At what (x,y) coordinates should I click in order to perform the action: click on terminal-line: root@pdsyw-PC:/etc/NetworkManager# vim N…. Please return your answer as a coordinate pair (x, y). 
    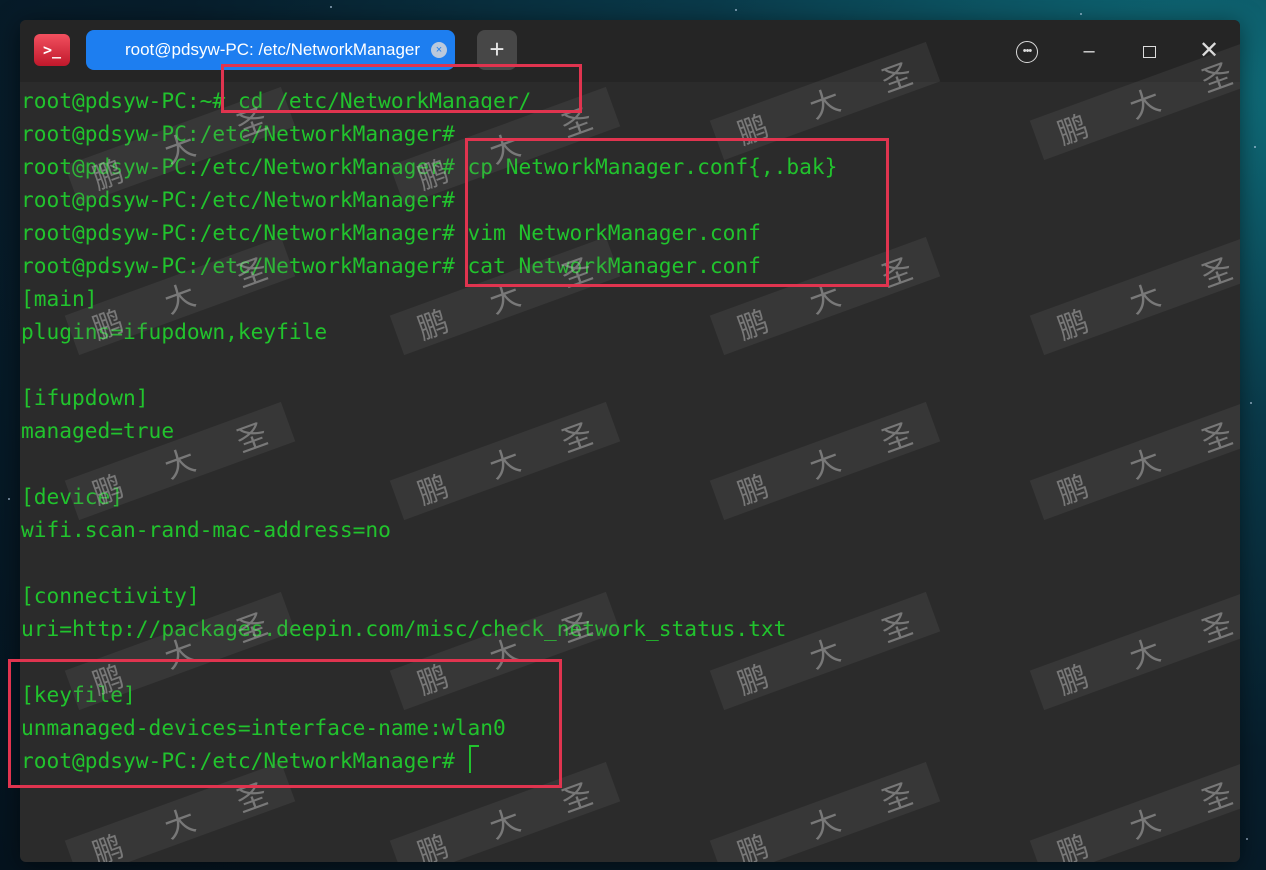
    Looking at the image, I should click on (391, 232).